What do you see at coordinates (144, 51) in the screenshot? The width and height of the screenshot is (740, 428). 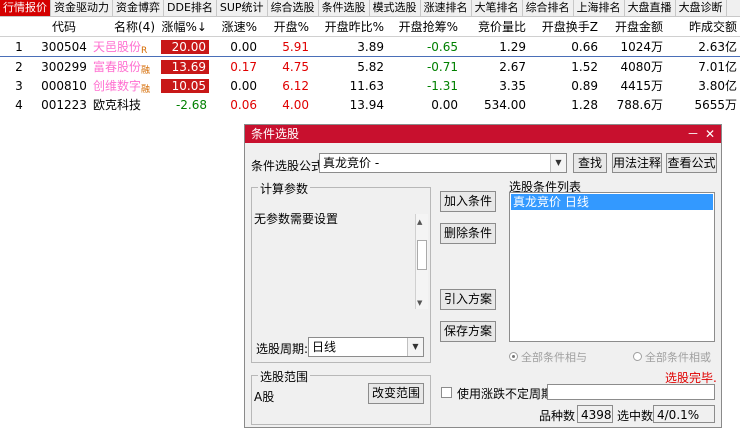 I see `margin-flag: R` at bounding box center [144, 51].